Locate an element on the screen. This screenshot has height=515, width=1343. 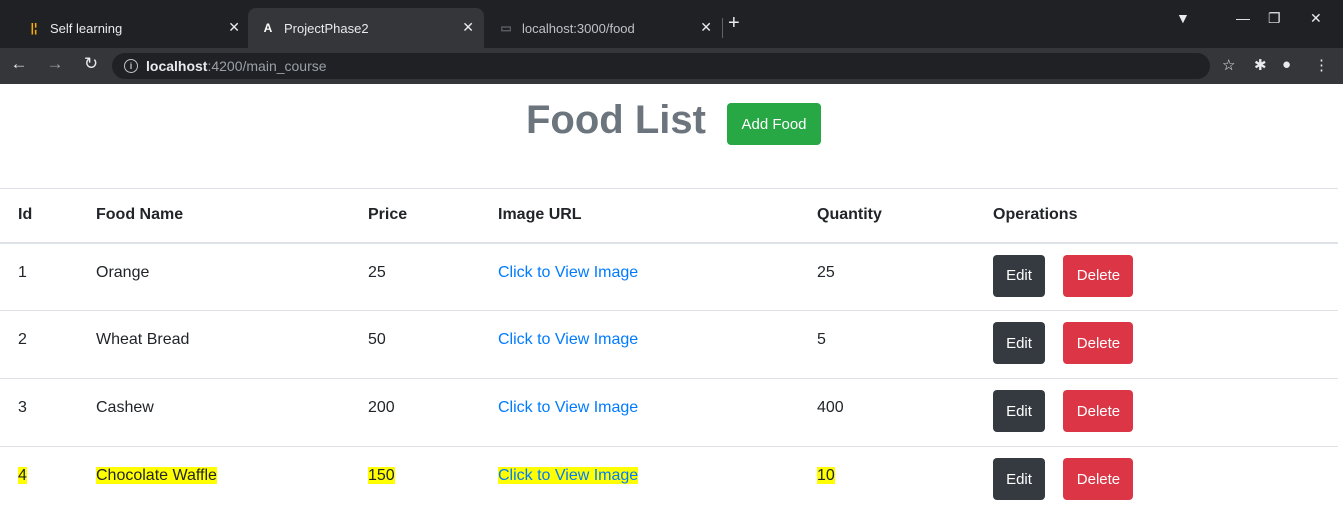
window-close-icon: ✕ is located at coordinates (1316, 18).